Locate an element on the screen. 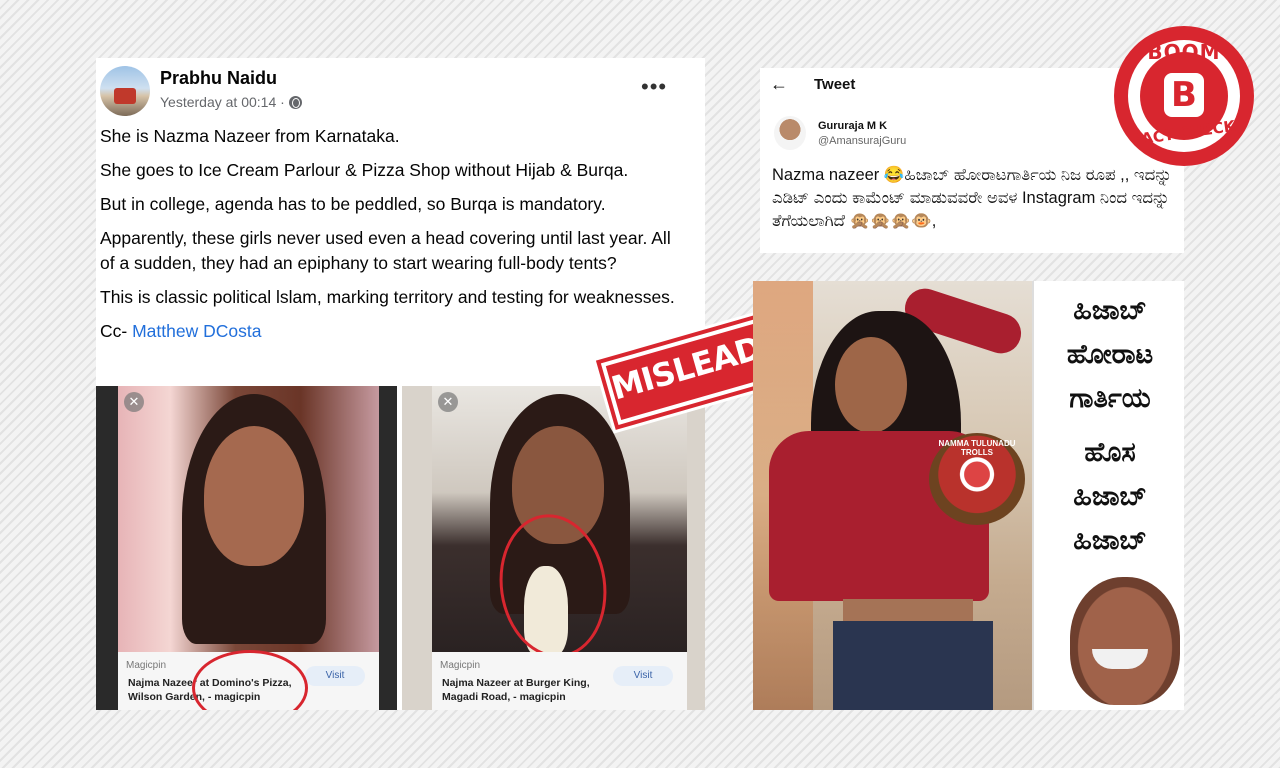 The image size is (1280, 768). author-avatar is located at coordinates (125, 91).